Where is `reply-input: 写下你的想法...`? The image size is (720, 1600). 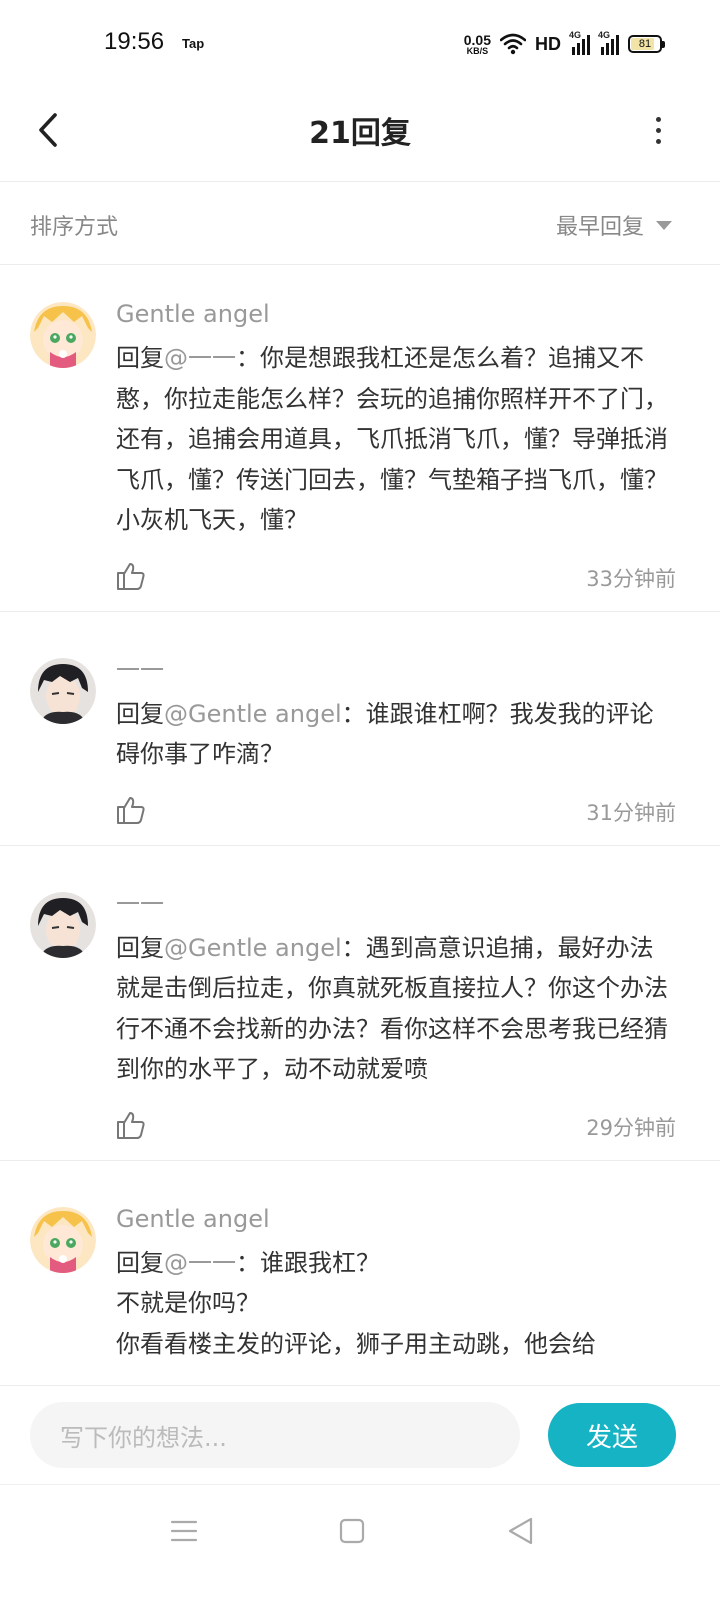
reply-input: 写下你的想法... is located at coordinates (275, 1435).